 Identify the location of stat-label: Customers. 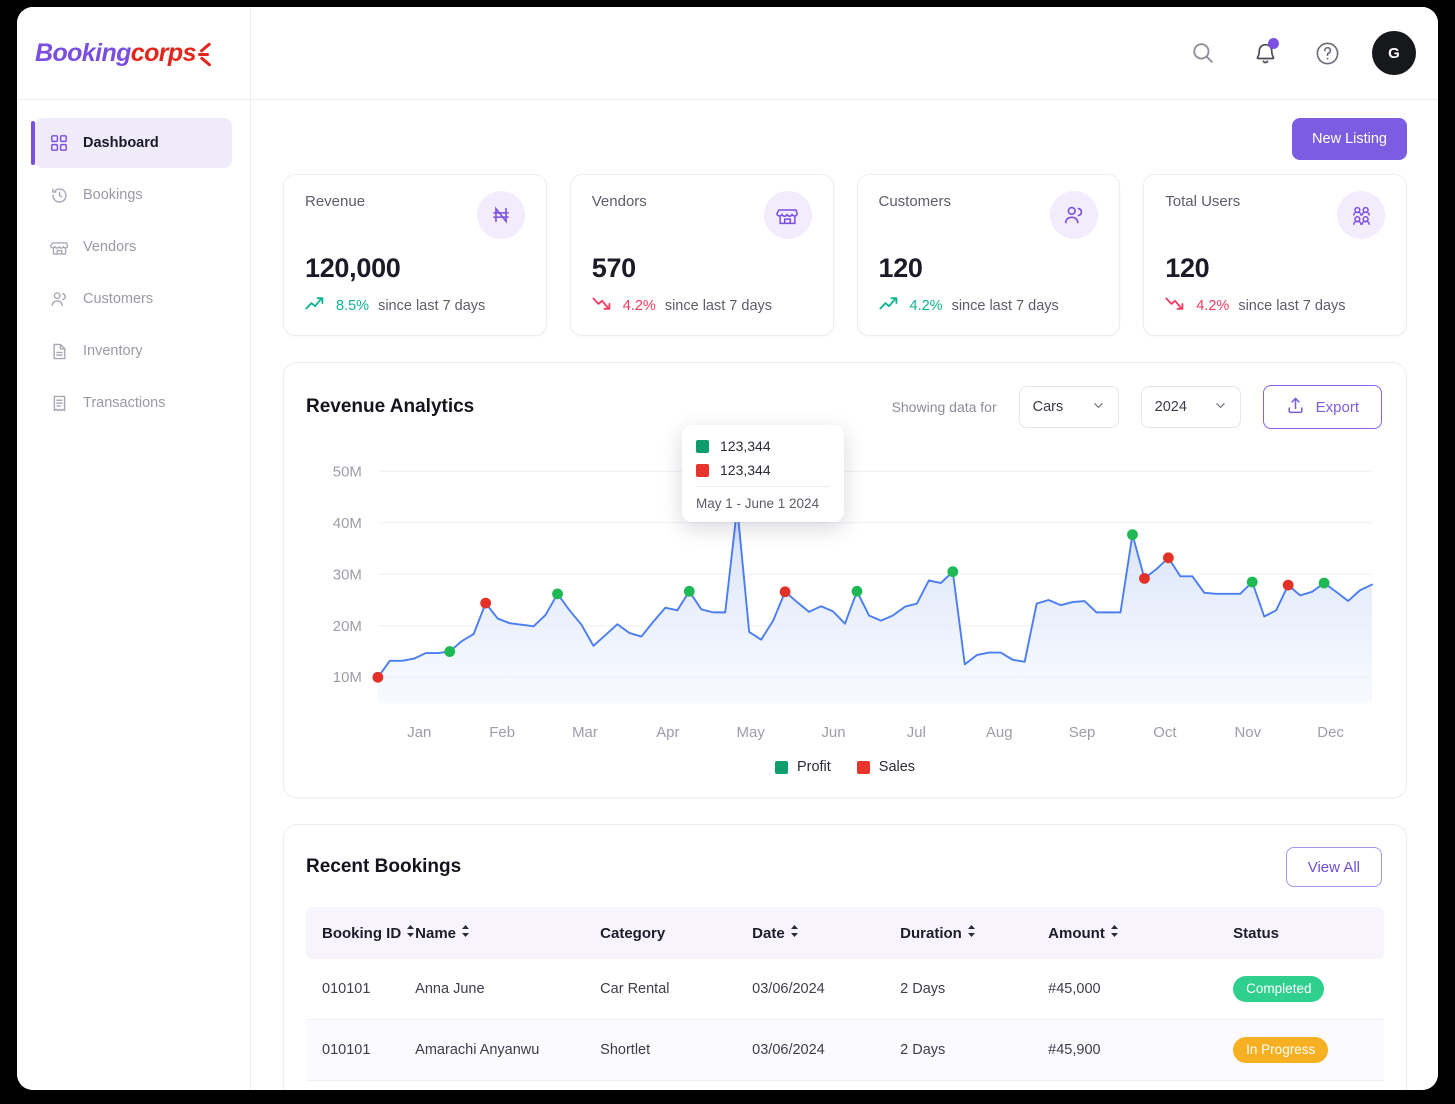
(915, 201).